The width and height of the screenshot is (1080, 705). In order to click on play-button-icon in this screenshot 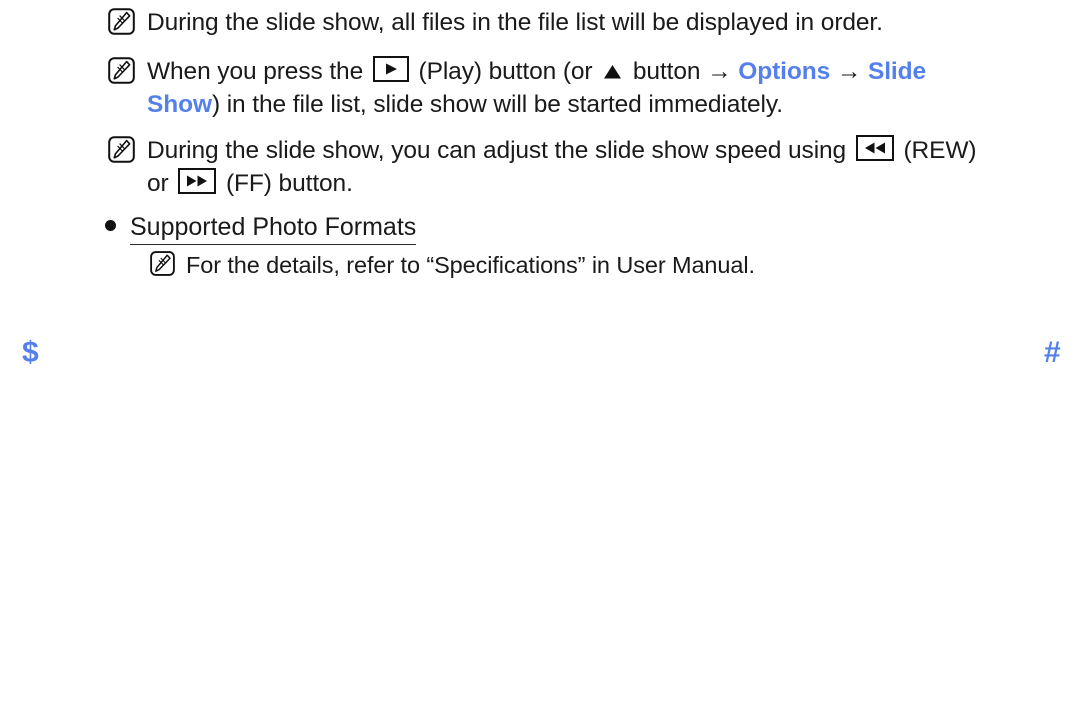, I will do `click(390, 69)`.